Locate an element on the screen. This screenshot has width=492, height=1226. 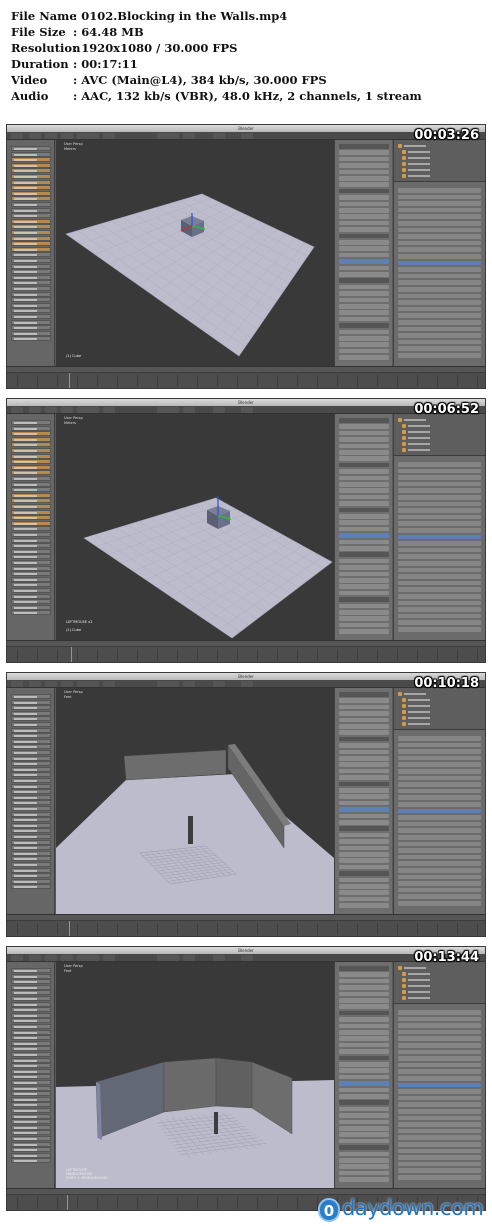
timeline-header is located at coordinates (246, 1192).